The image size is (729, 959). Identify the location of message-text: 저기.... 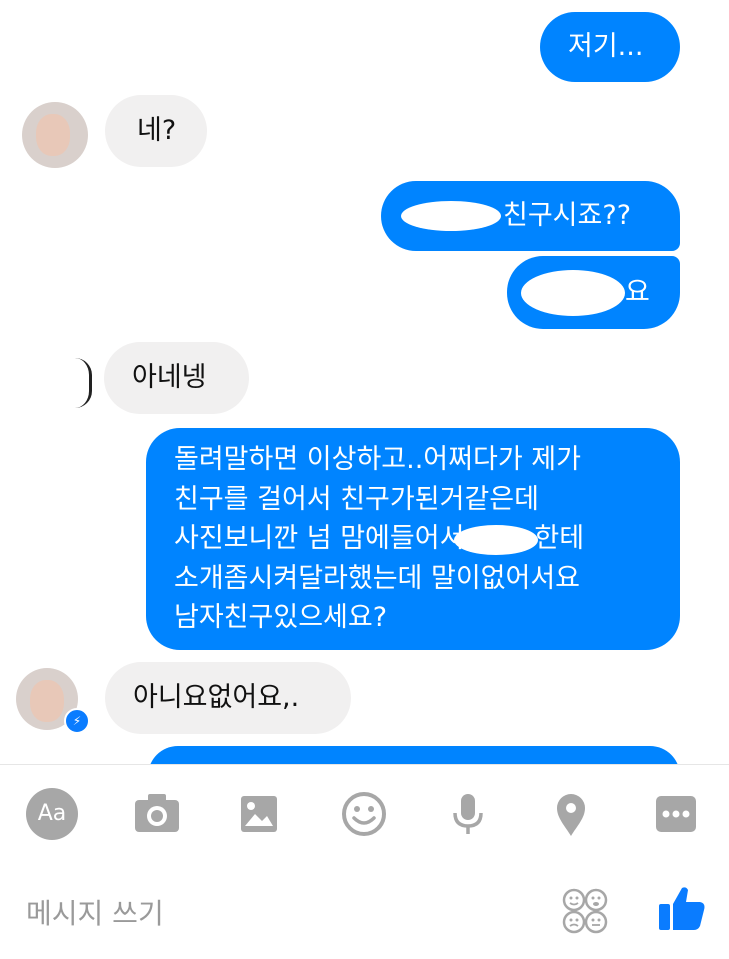
(606, 46).